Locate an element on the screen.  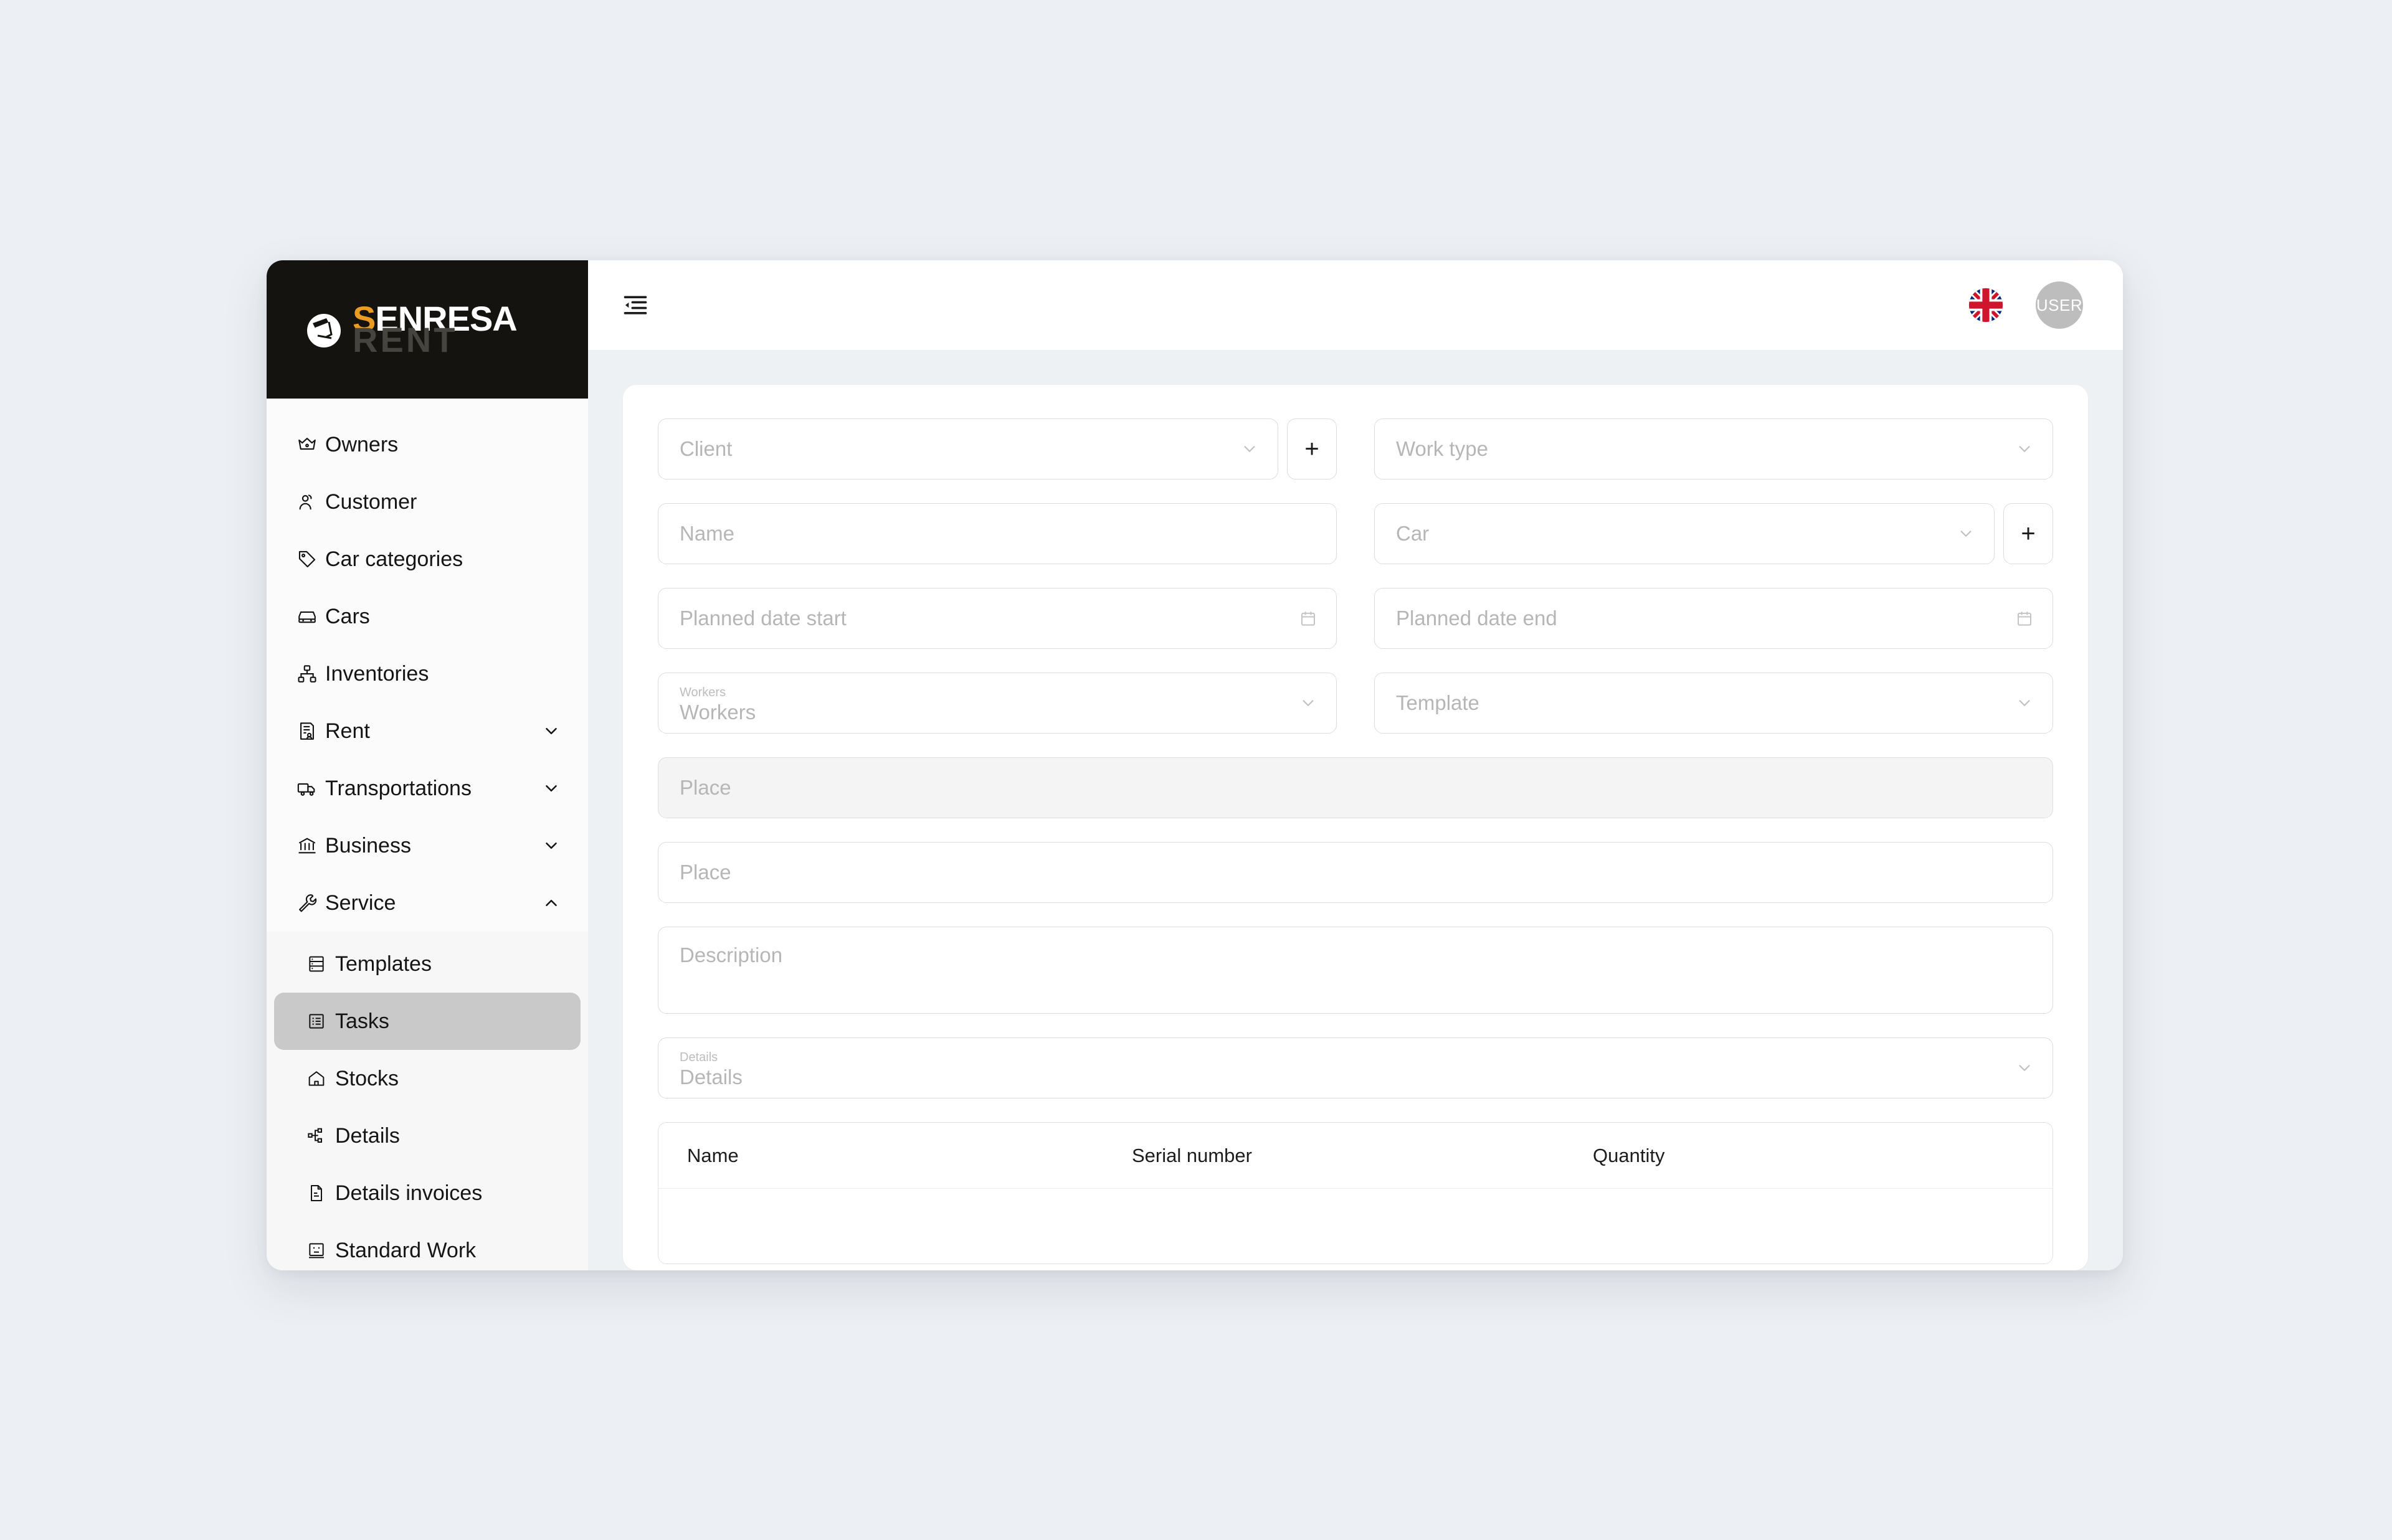
form-row-5: Place is located at coordinates (1355, 787).